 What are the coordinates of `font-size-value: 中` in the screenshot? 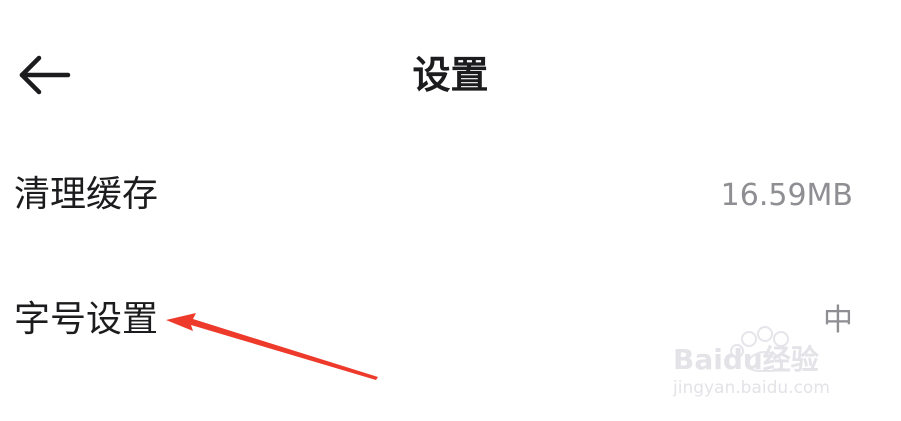 It's located at (838, 320).